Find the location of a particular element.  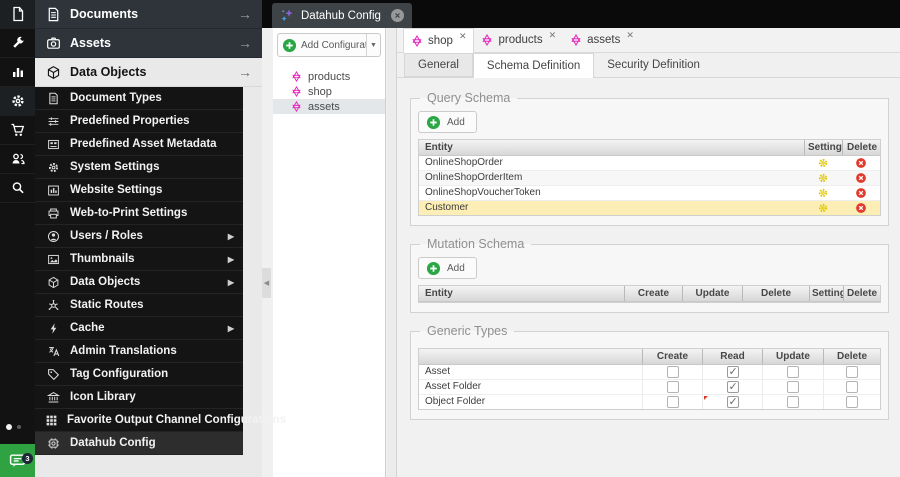

menu-item-system-settings: System Settings is located at coordinates (139, 167).